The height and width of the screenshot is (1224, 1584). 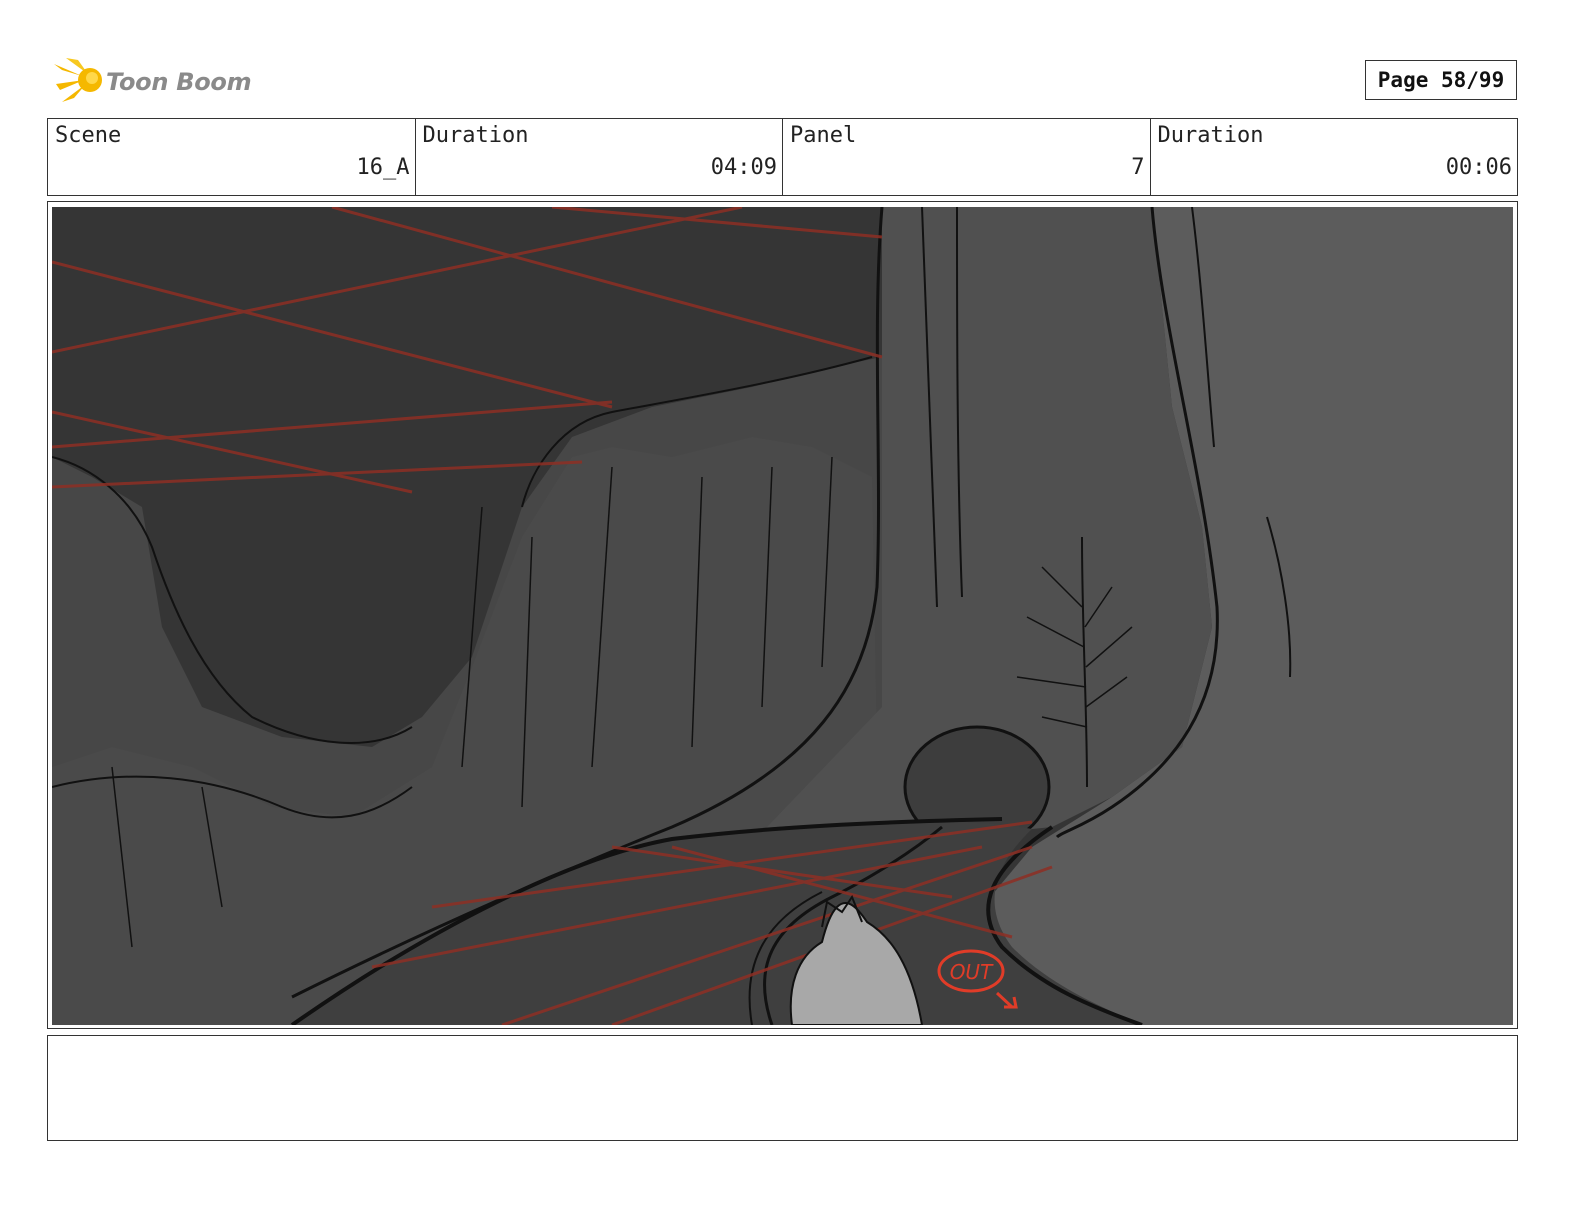 I want to click on out-annotation: OUT, so click(x=972, y=972).